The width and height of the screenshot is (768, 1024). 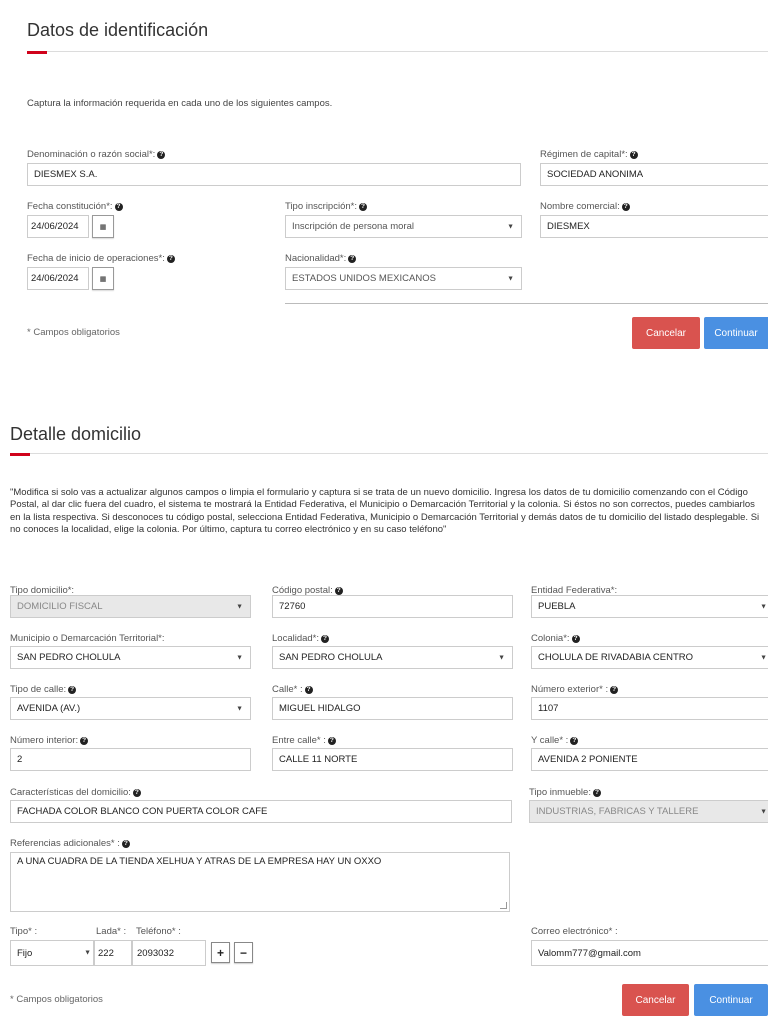 I want to click on entre-calle-input: CALLE 11 NORTE, so click(x=392, y=759).